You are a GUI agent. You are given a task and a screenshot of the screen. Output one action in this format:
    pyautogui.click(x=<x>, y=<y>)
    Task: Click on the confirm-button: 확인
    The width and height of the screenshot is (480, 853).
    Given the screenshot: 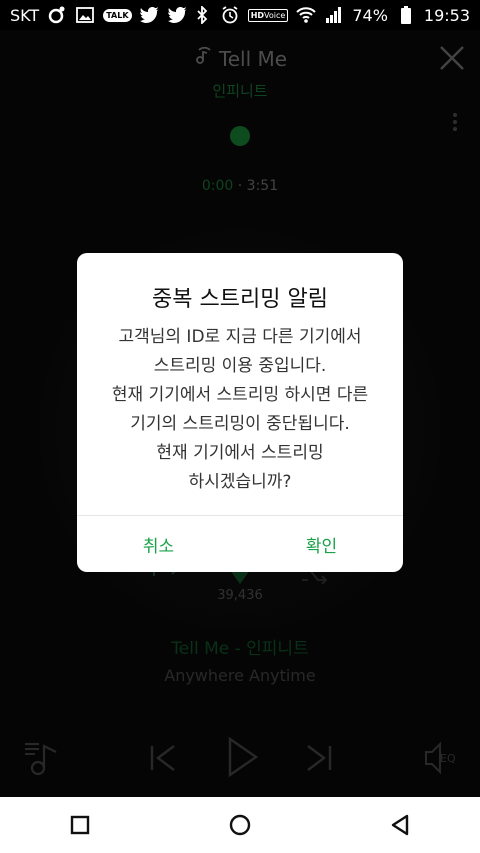 What is the action you would take?
    pyautogui.click(x=321, y=544)
    